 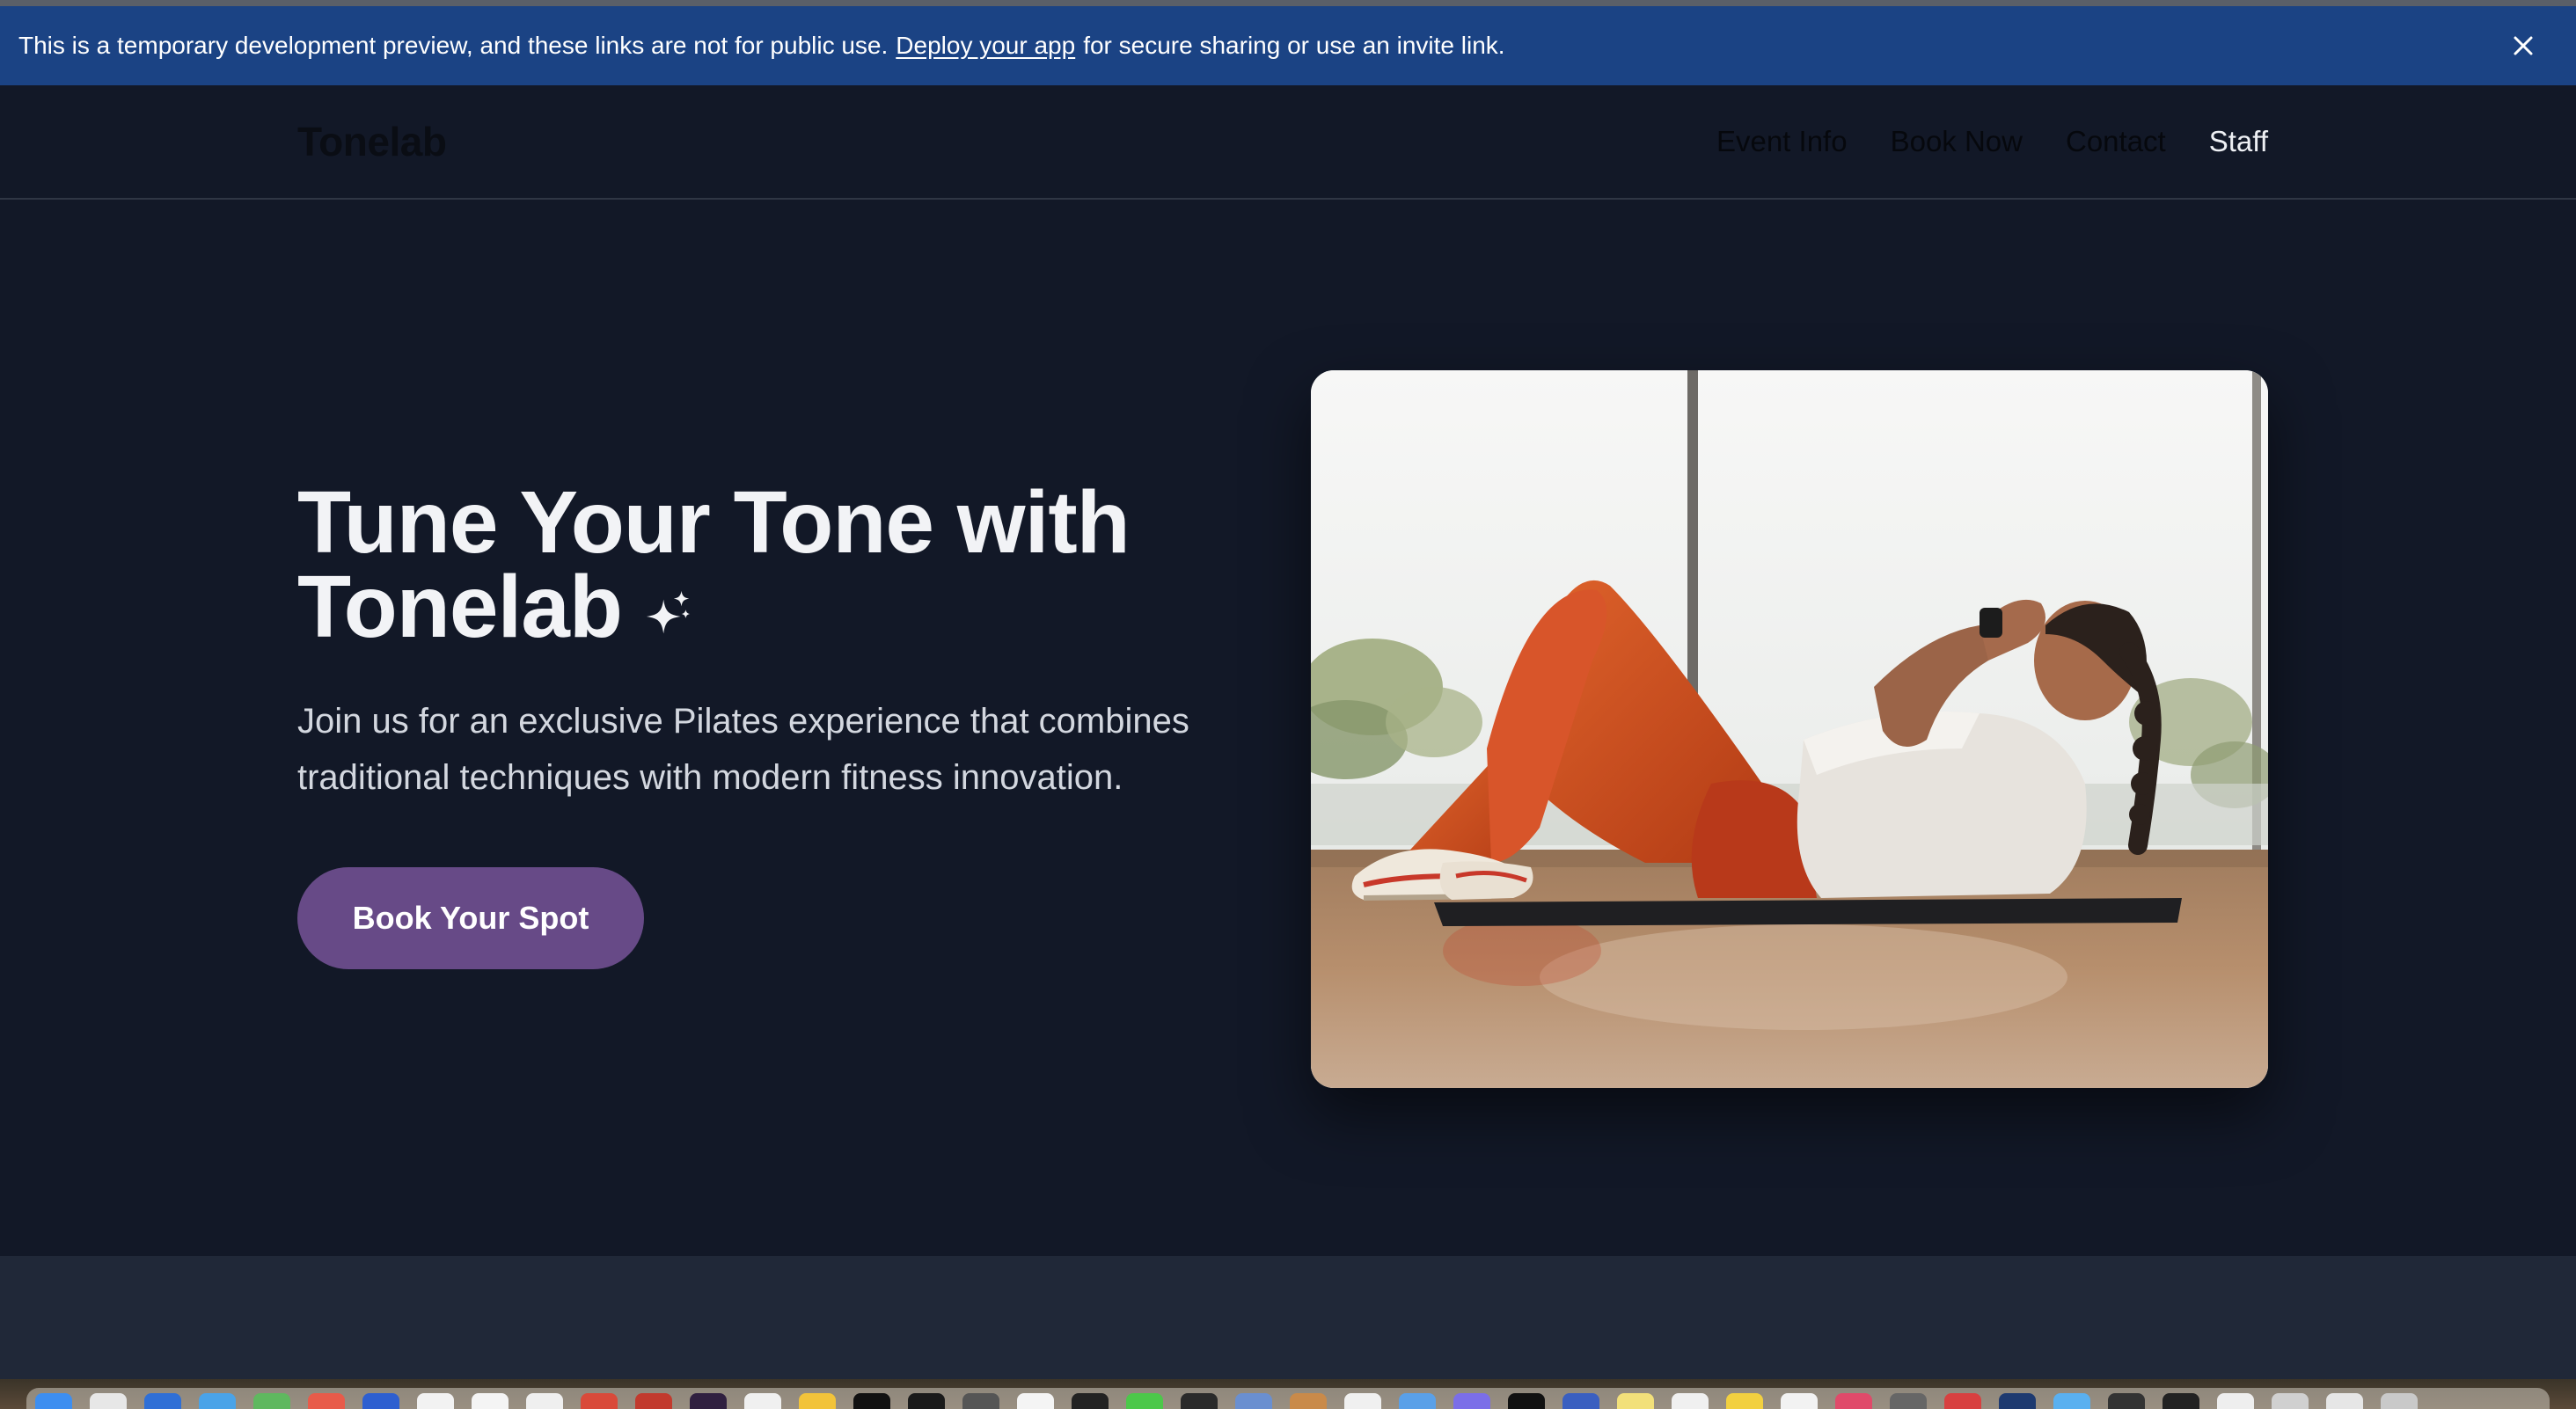 I want to click on finder-icon, so click(x=53, y=1401).